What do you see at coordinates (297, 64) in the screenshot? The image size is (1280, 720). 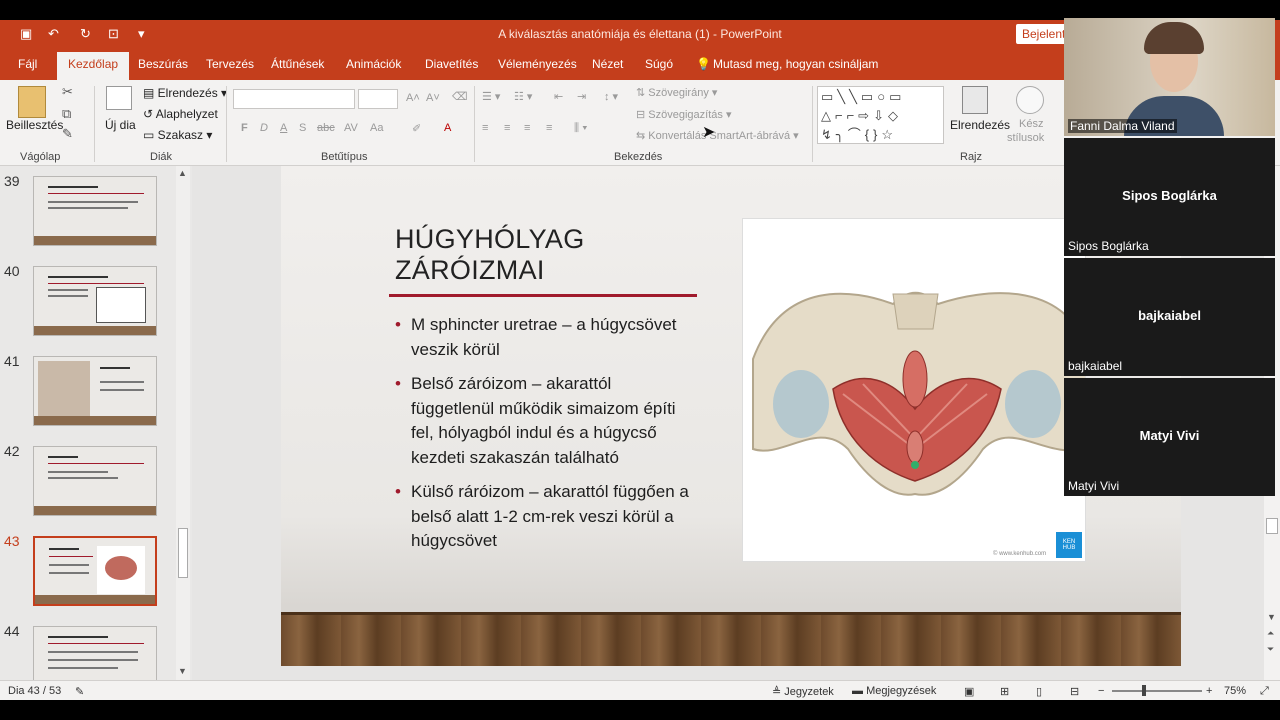 I see `tab-transitions: Áttűnések` at bounding box center [297, 64].